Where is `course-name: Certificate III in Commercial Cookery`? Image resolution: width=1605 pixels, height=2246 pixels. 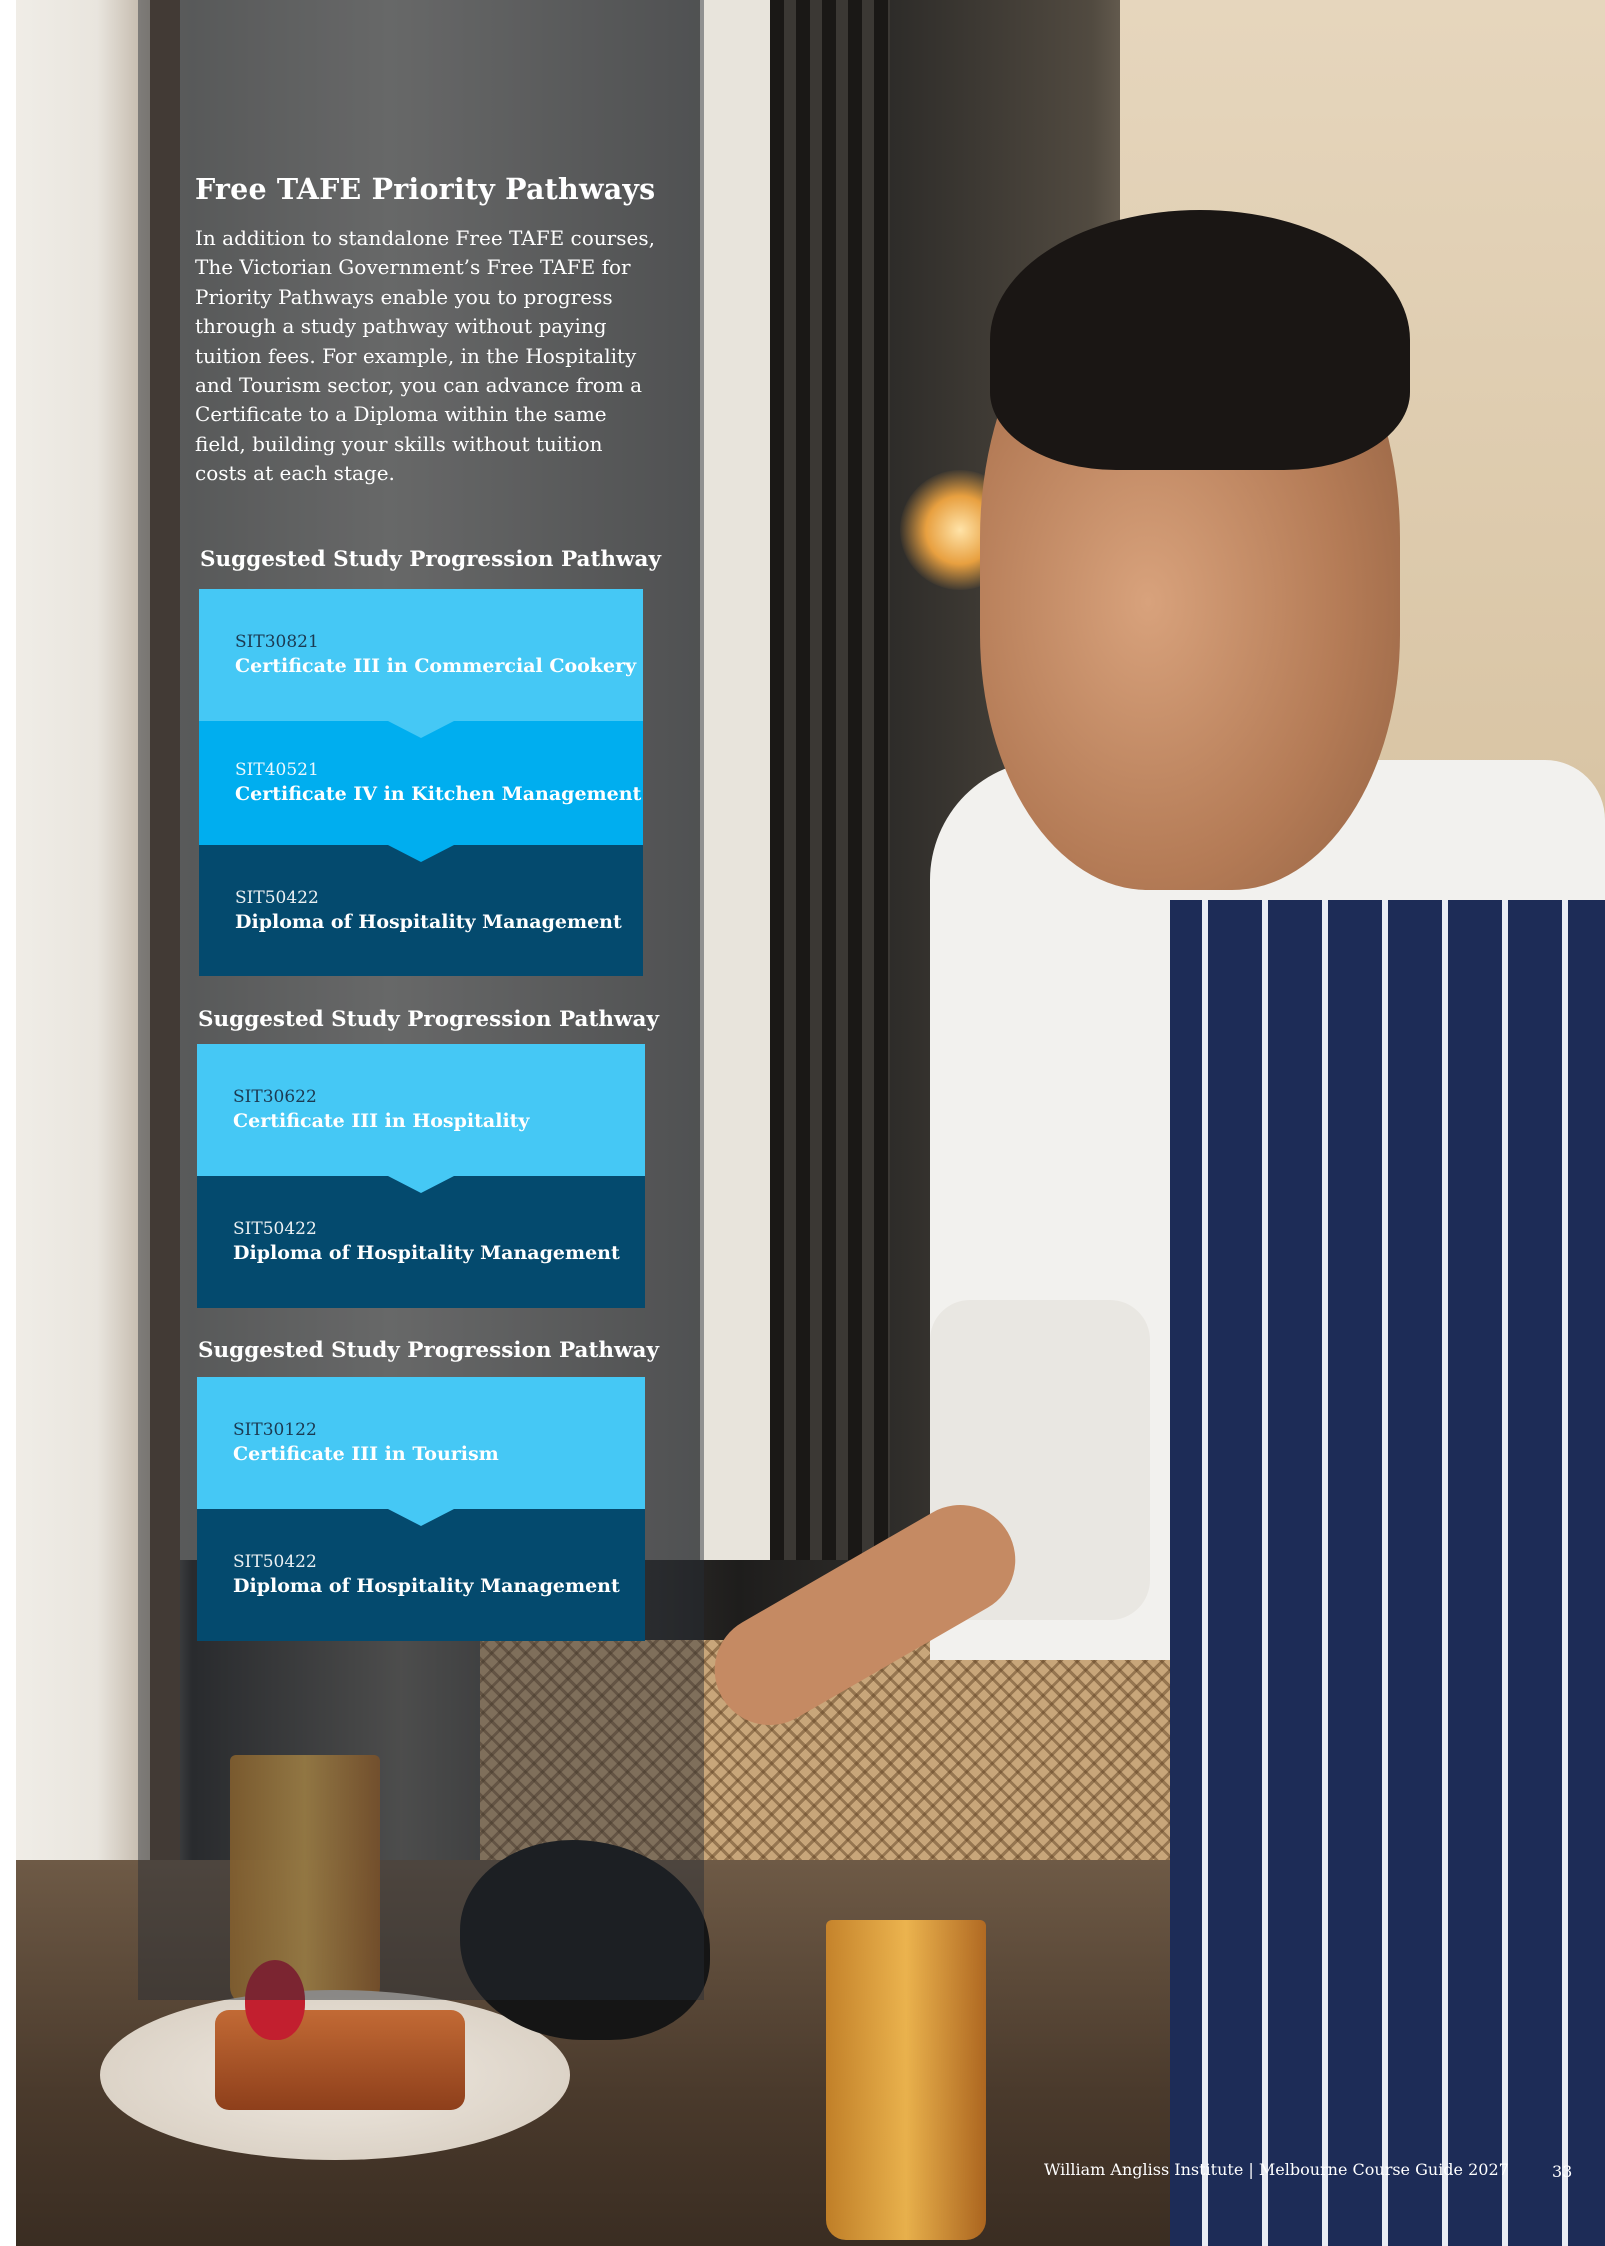
course-name: Certificate III in Commercial Cookery is located at coordinates (436, 666).